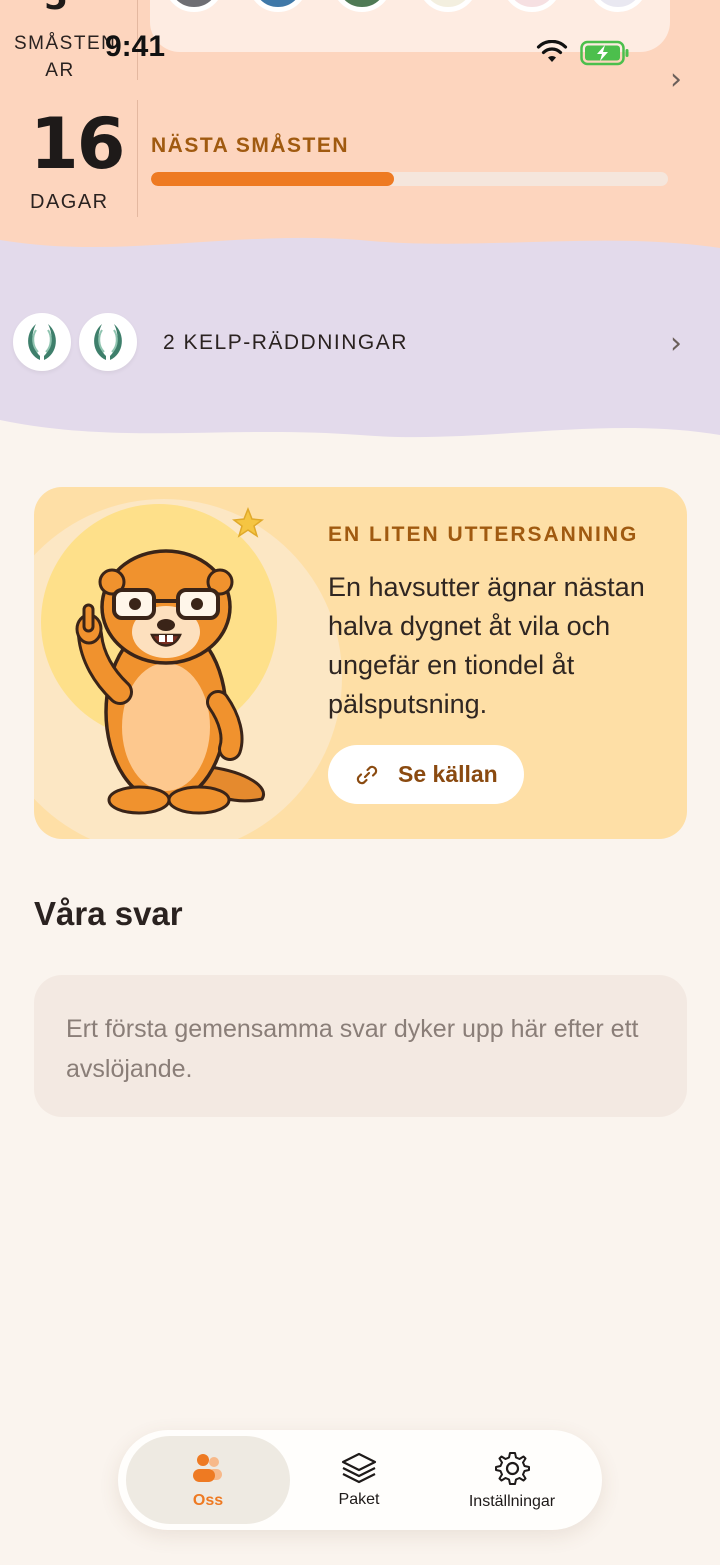  I want to click on days-unit: DAGAR, so click(69, 202).